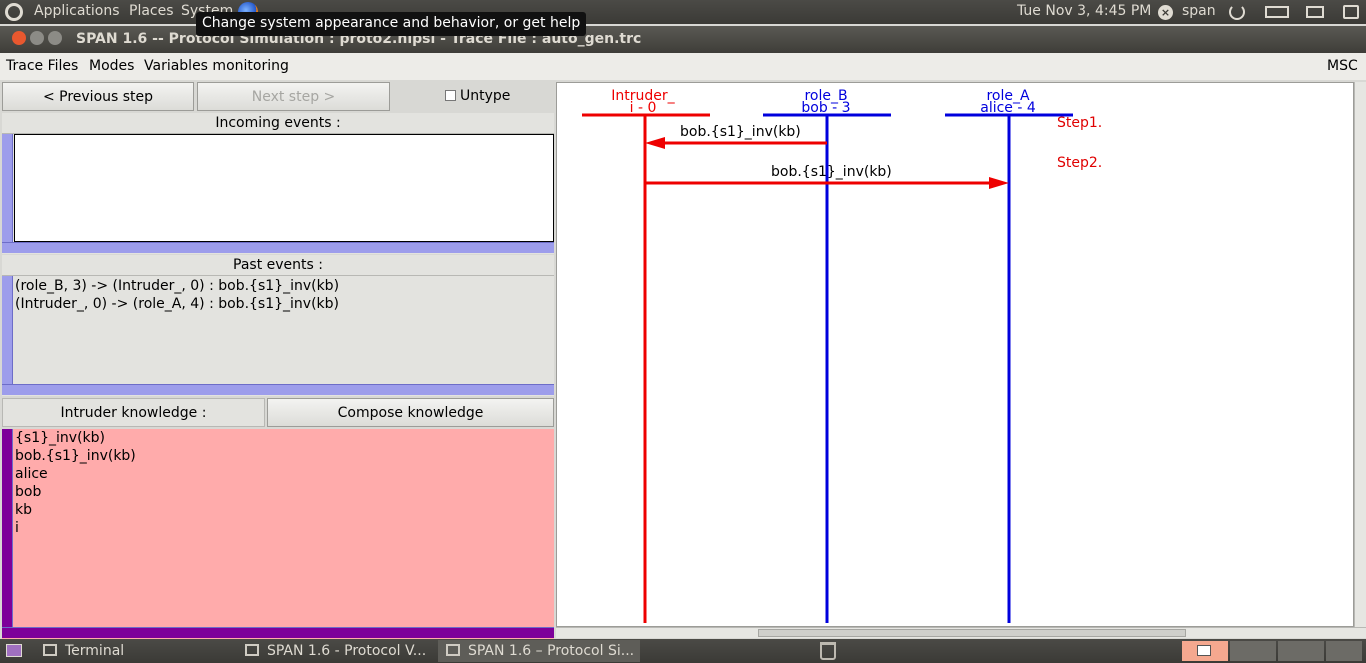  Describe the element at coordinates (278, 632) in the screenshot. I see `knowledge-hscroll` at that location.